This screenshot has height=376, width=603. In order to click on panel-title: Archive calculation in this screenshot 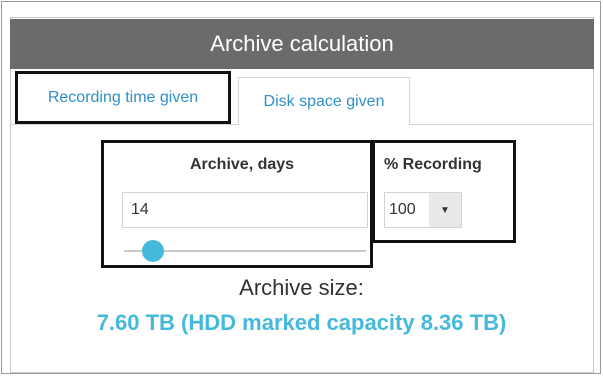, I will do `click(302, 43)`.